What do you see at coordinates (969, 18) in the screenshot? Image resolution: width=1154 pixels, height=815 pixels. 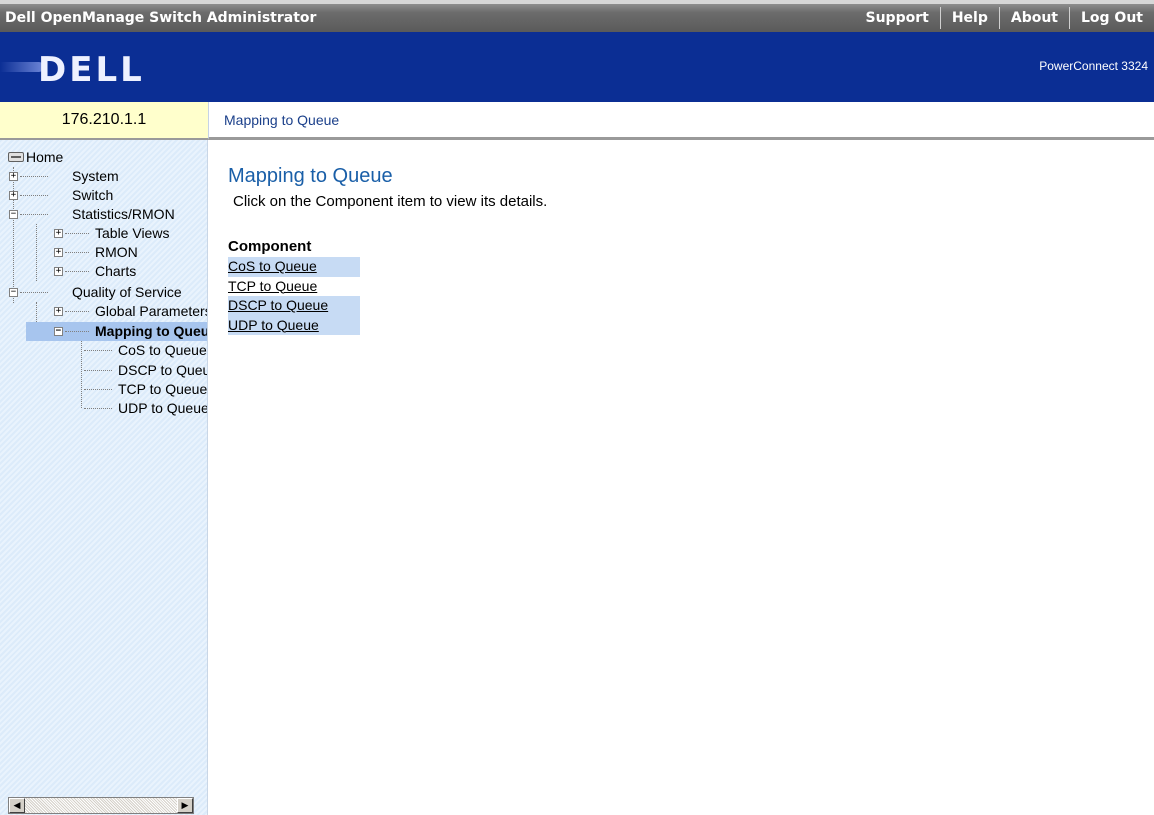 I see `help-link: Help` at bounding box center [969, 18].